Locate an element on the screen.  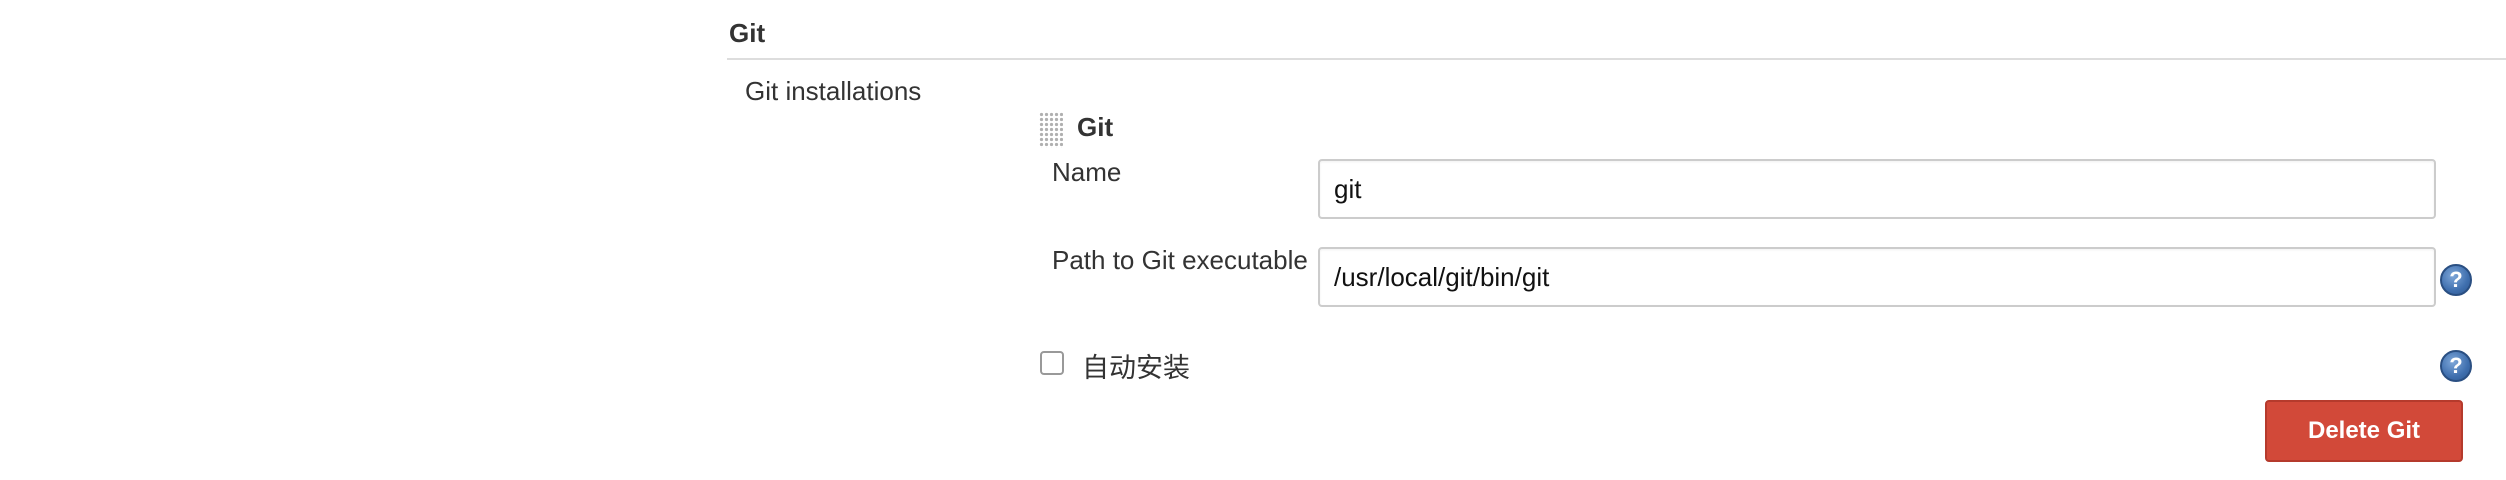
drag-handle-icon is located at coordinates (1051, 130).